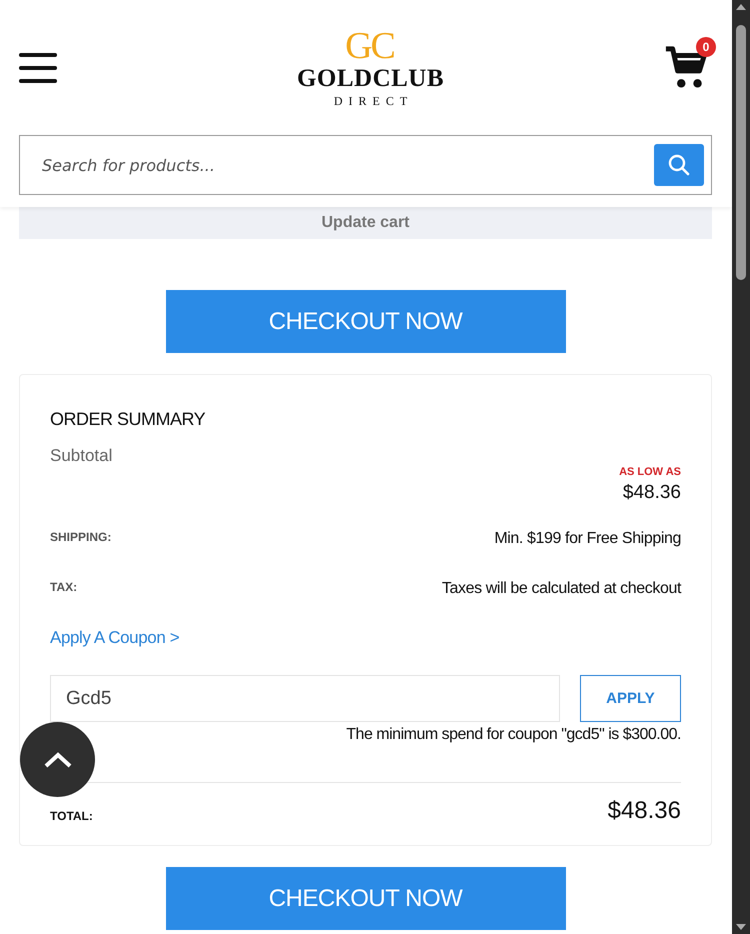 The image size is (750, 934). I want to click on summary-value: Min. $199 for Free Shipping, so click(587, 539).